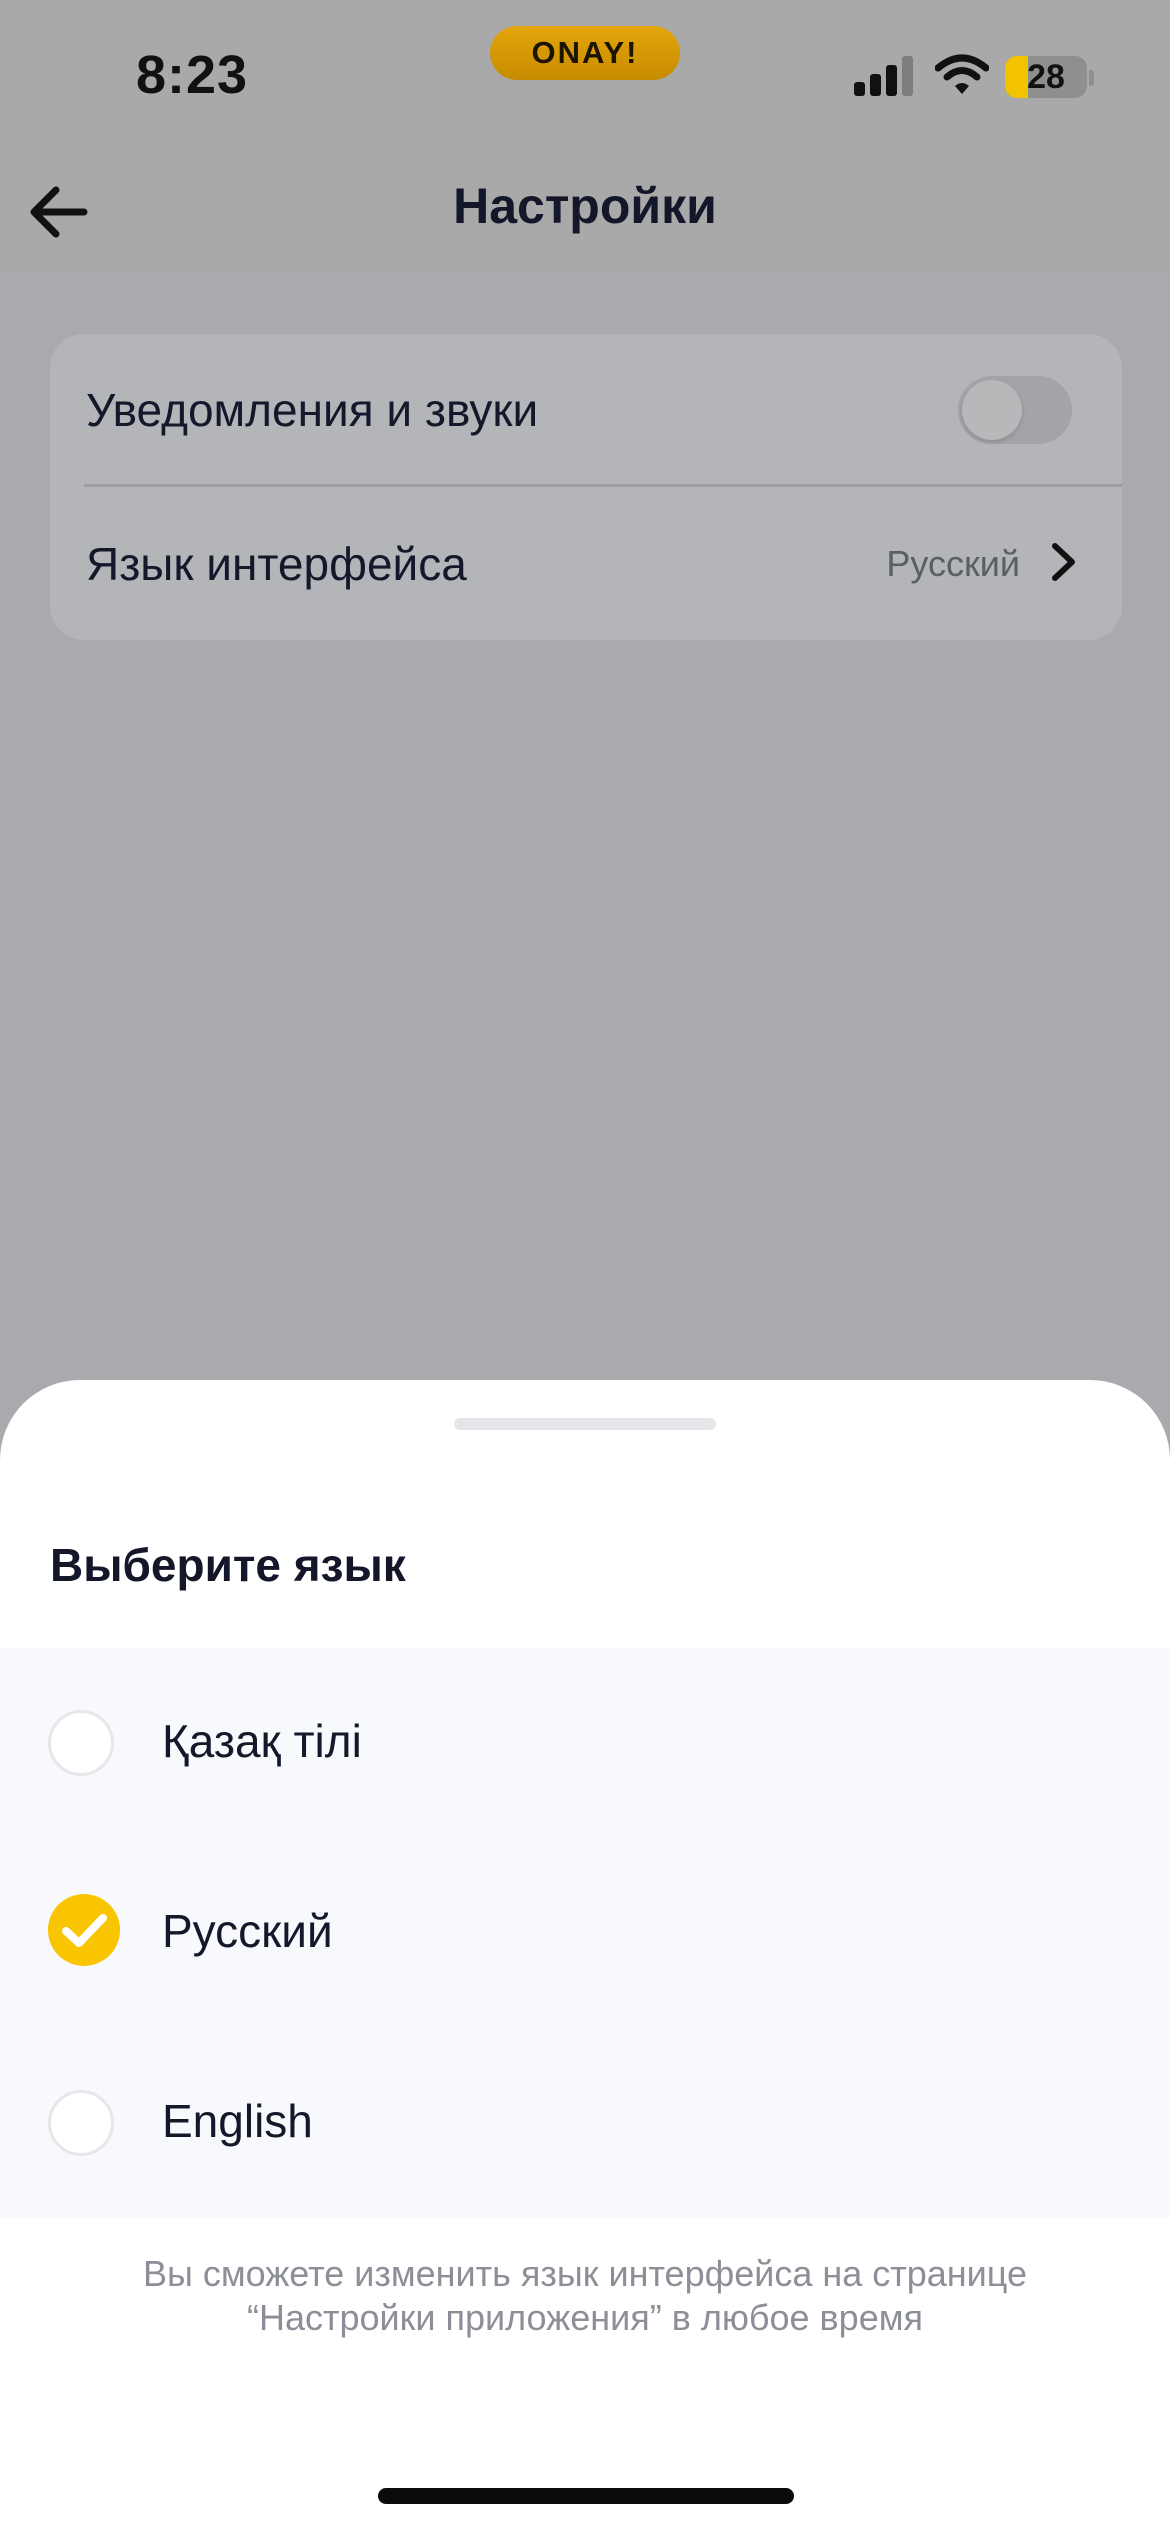 This screenshot has width=1170, height=2532. I want to click on nav-bar: Настройки, so click(585, 211).